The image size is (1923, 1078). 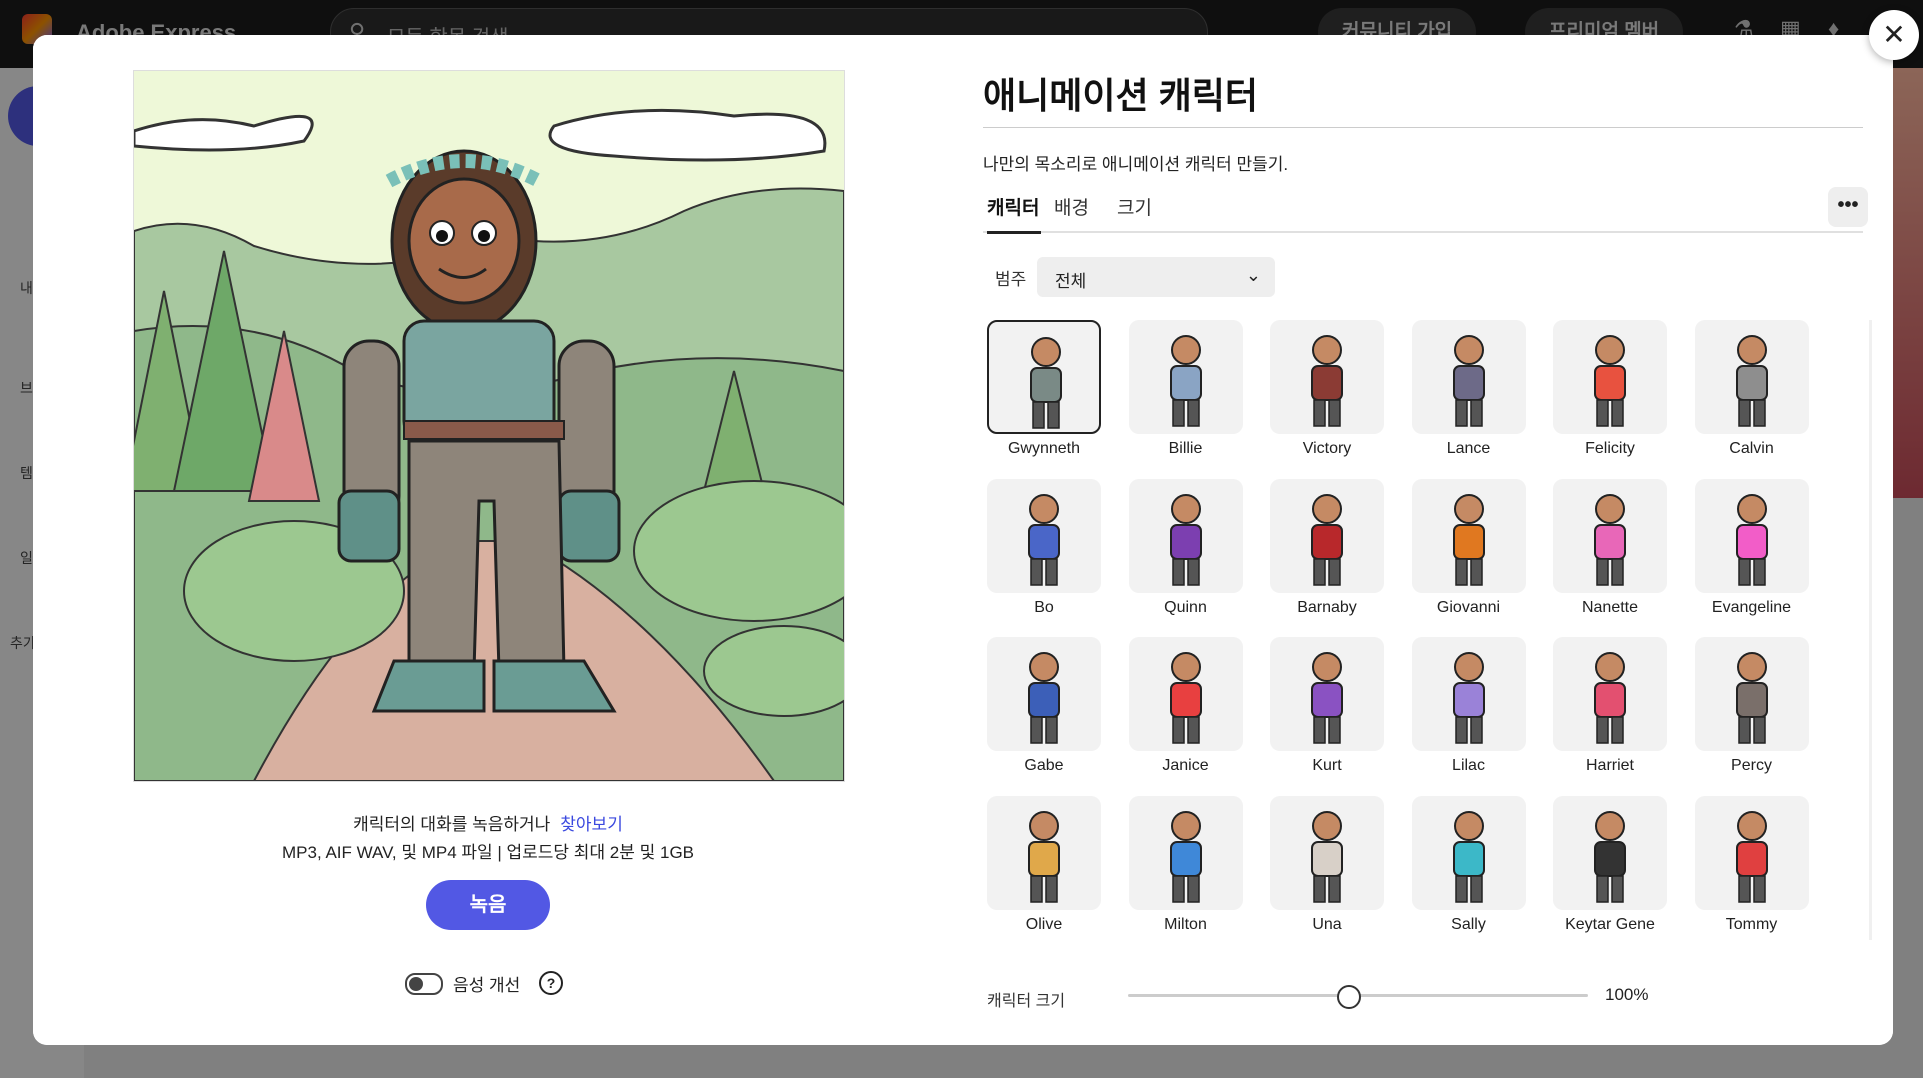 What do you see at coordinates (1327, 924) in the screenshot?
I see `character-name: Una` at bounding box center [1327, 924].